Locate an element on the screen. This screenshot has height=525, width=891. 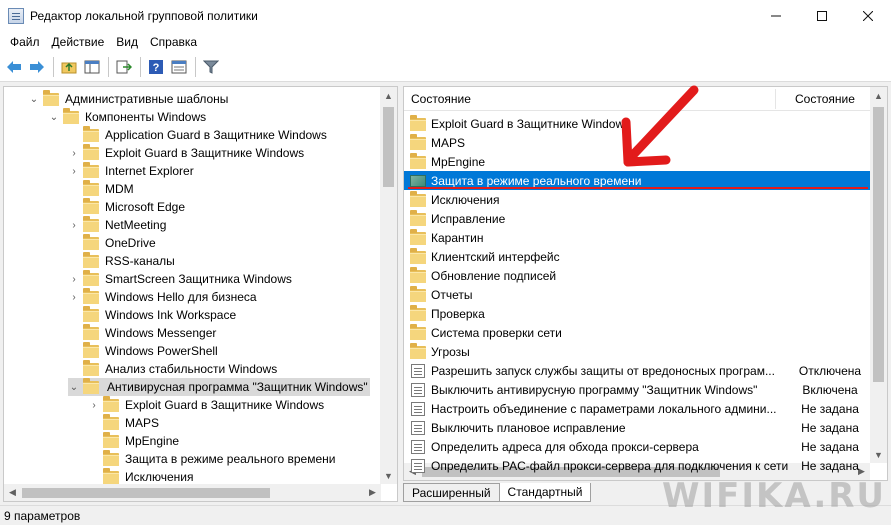
scroll-left-icon: ◀ is located at coordinates (12, 492).